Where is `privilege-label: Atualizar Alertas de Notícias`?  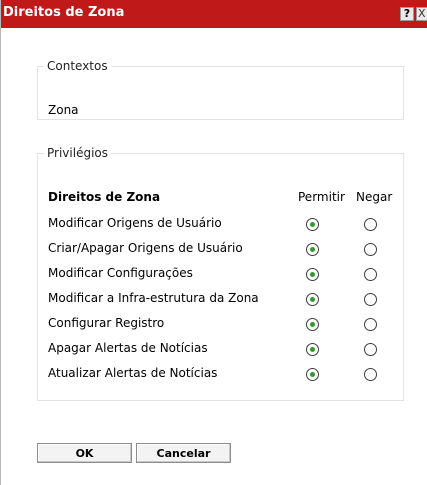
privilege-label: Atualizar Alertas de Notícias is located at coordinates (133, 373).